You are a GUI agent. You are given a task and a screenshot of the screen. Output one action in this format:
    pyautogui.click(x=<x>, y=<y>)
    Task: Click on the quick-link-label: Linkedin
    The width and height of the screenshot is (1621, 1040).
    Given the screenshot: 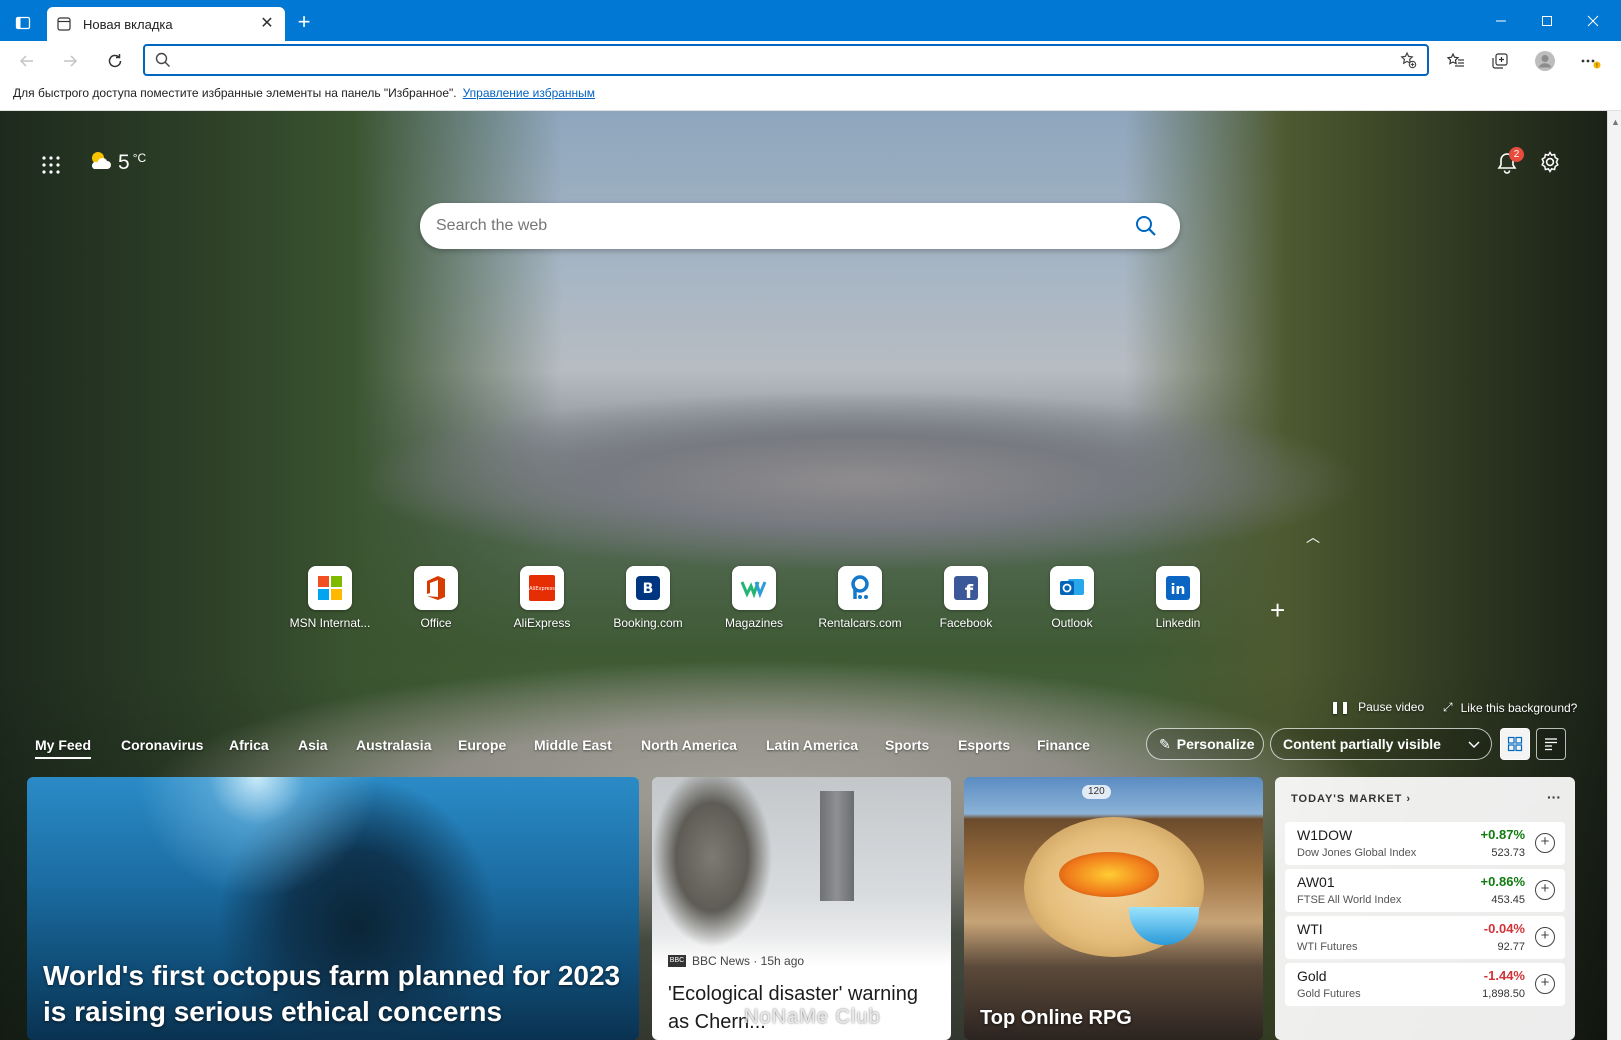 What is the action you would take?
    pyautogui.click(x=1178, y=623)
    